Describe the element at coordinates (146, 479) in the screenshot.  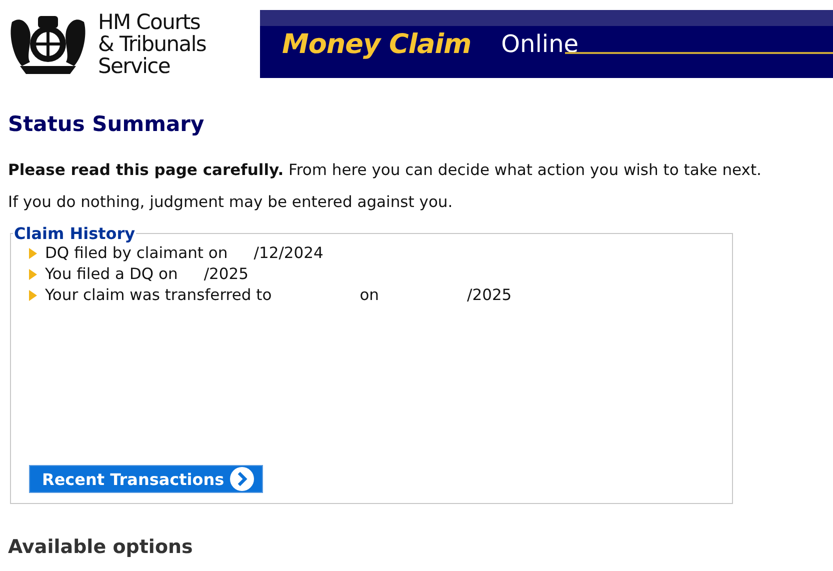
I see `recent-transactions-button: Recent Transactions` at that location.